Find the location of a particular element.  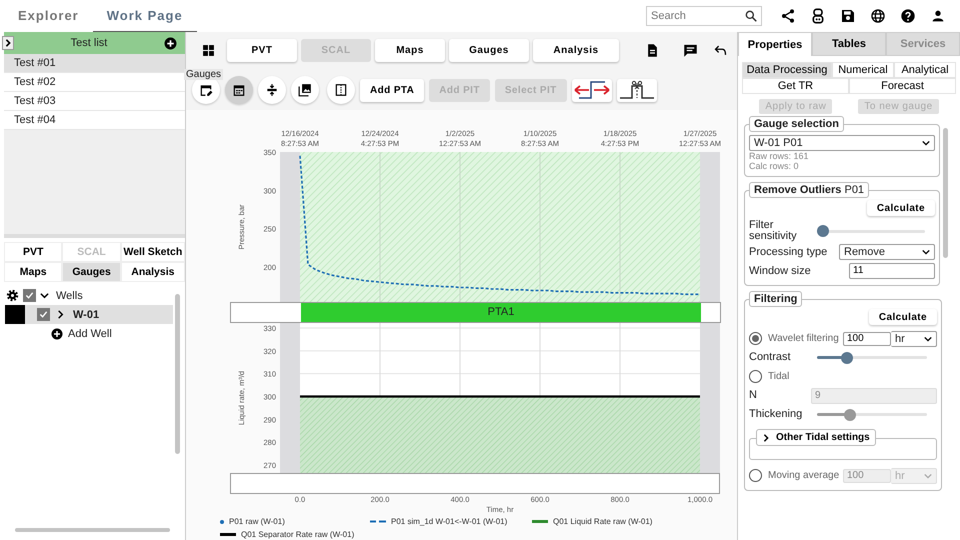

processing-type-select: Remove is located at coordinates (887, 252).